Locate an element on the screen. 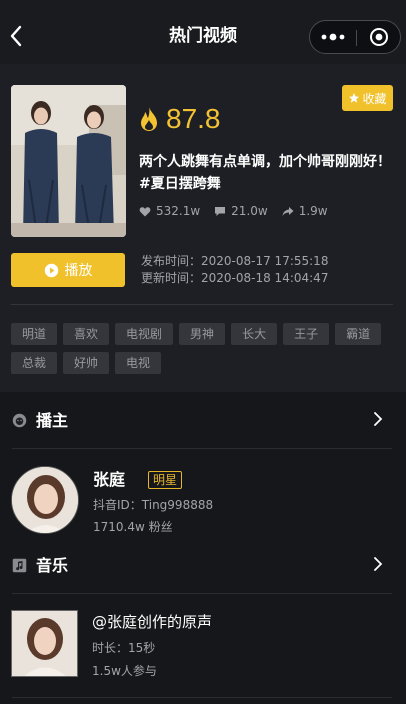 This screenshot has height=704, width=406. host-name: 张庭 is located at coordinates (109, 479).